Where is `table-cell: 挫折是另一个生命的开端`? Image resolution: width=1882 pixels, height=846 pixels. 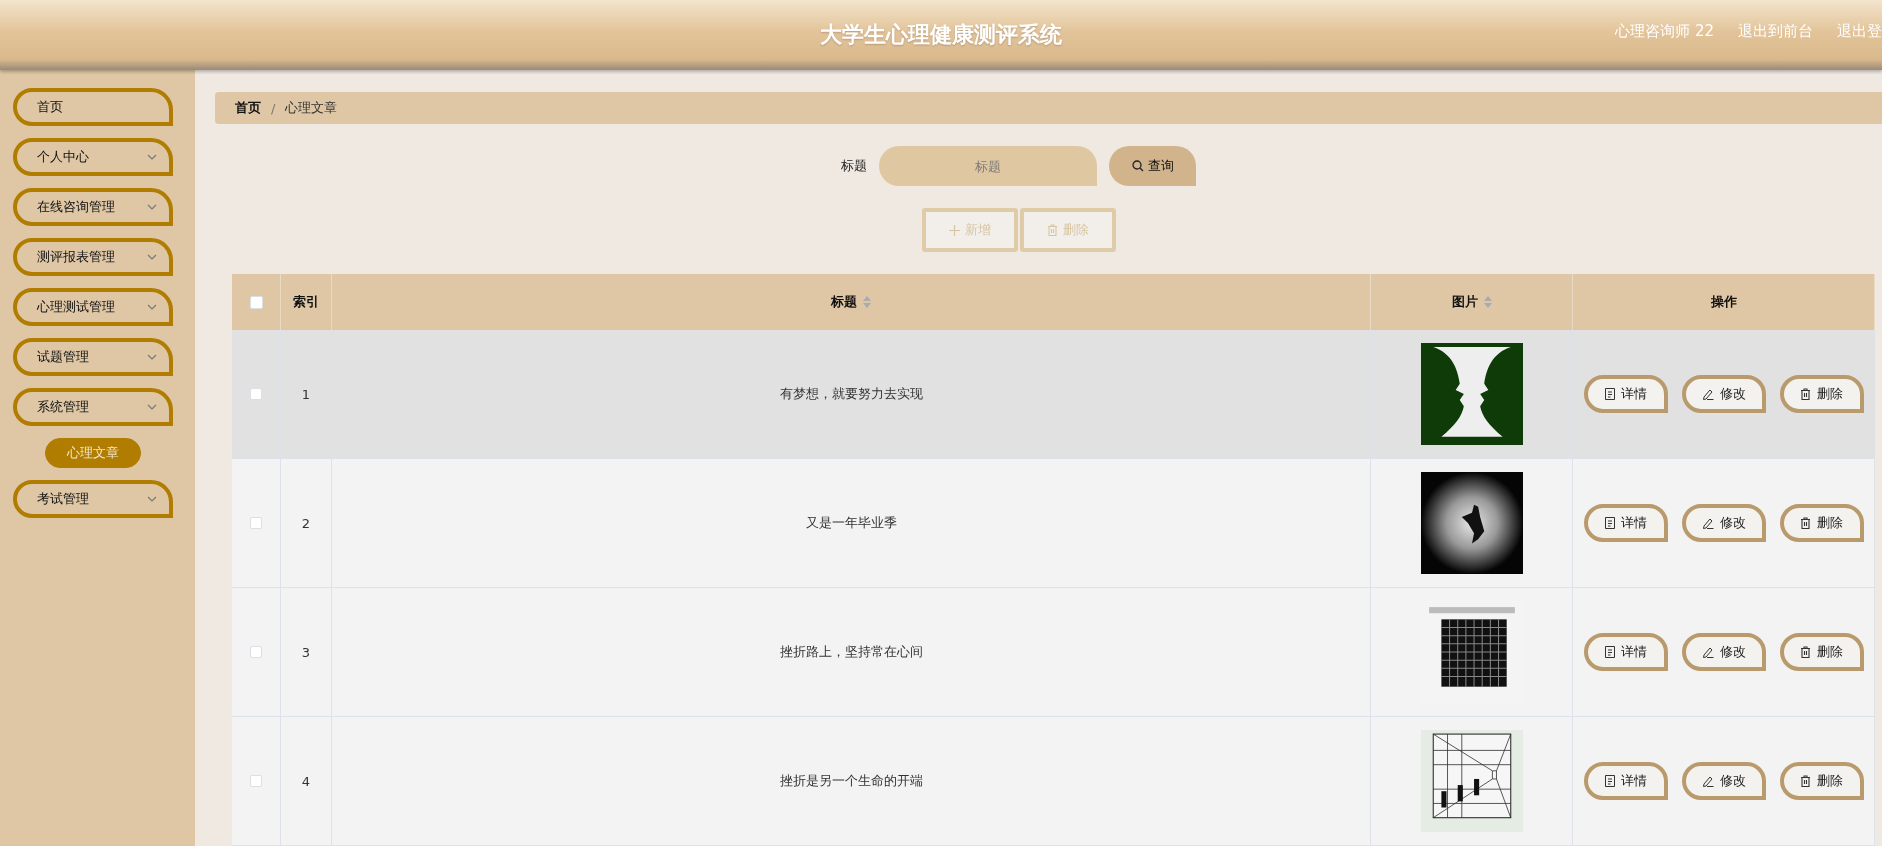
table-cell: 挫折是另一个生命的开端 is located at coordinates (851, 781).